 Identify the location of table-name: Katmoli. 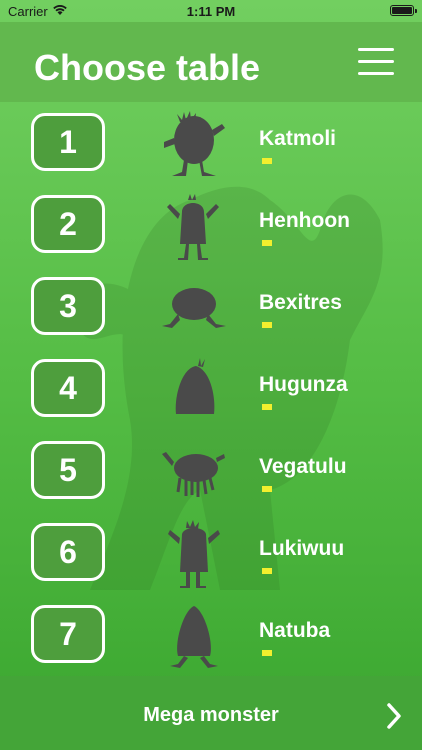
(298, 138).